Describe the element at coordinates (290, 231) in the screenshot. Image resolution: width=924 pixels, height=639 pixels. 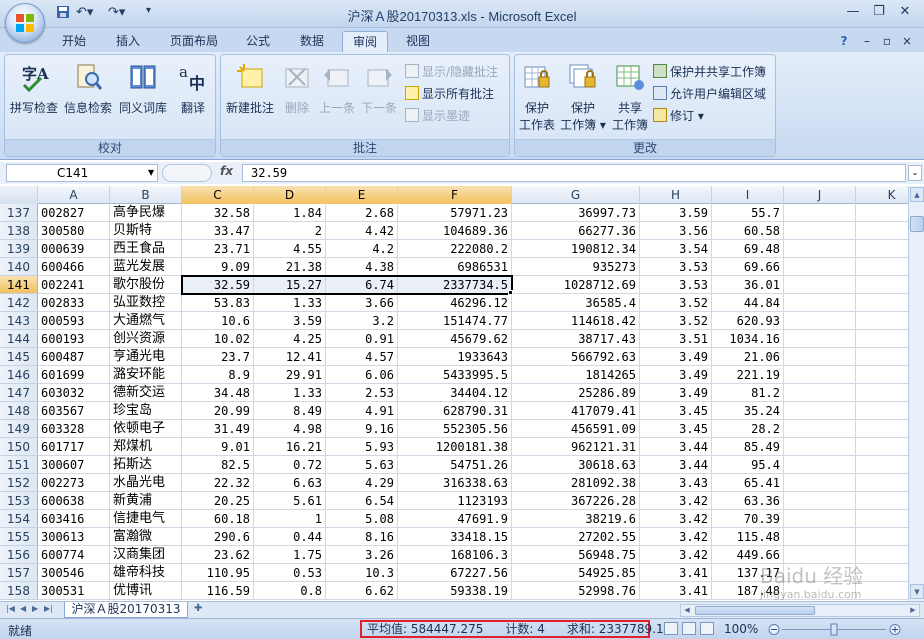
I see `cell-d: 2` at that location.